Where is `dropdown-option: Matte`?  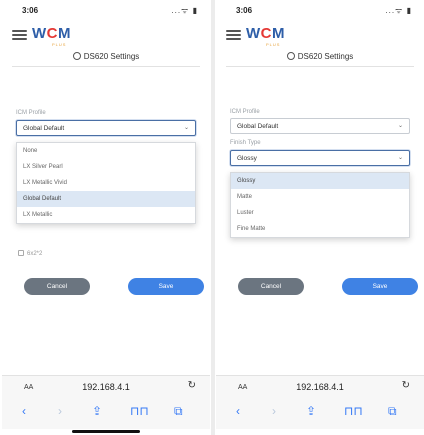 dropdown-option: Matte is located at coordinates (320, 197).